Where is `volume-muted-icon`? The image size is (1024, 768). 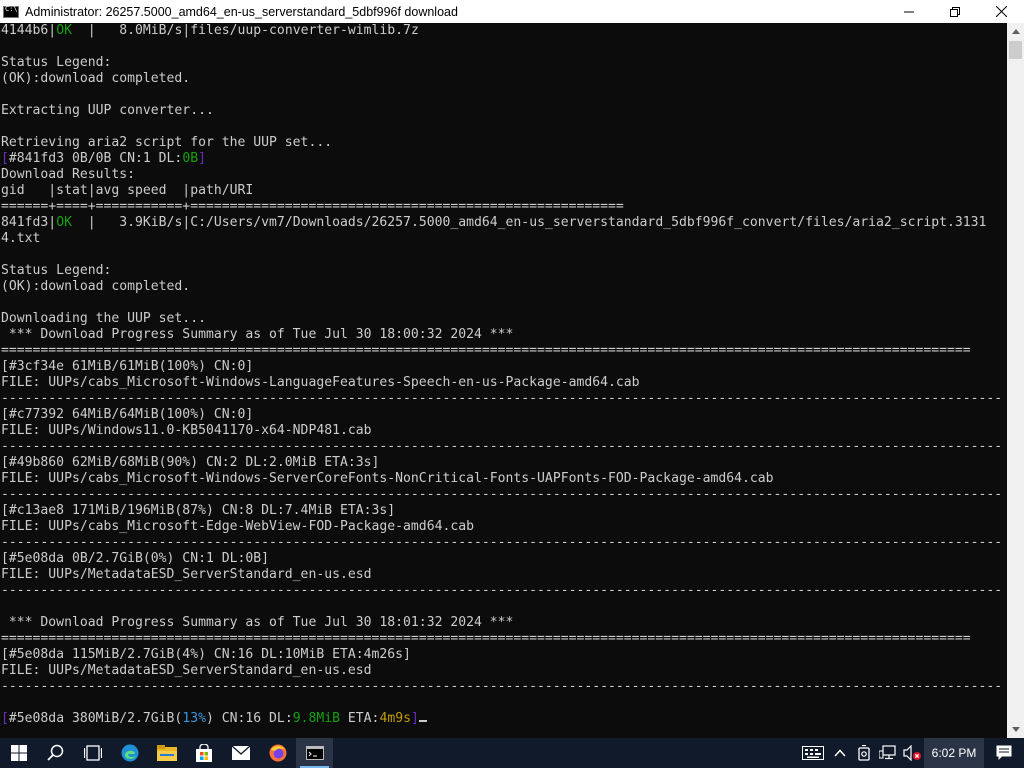 volume-muted-icon is located at coordinates (912, 753).